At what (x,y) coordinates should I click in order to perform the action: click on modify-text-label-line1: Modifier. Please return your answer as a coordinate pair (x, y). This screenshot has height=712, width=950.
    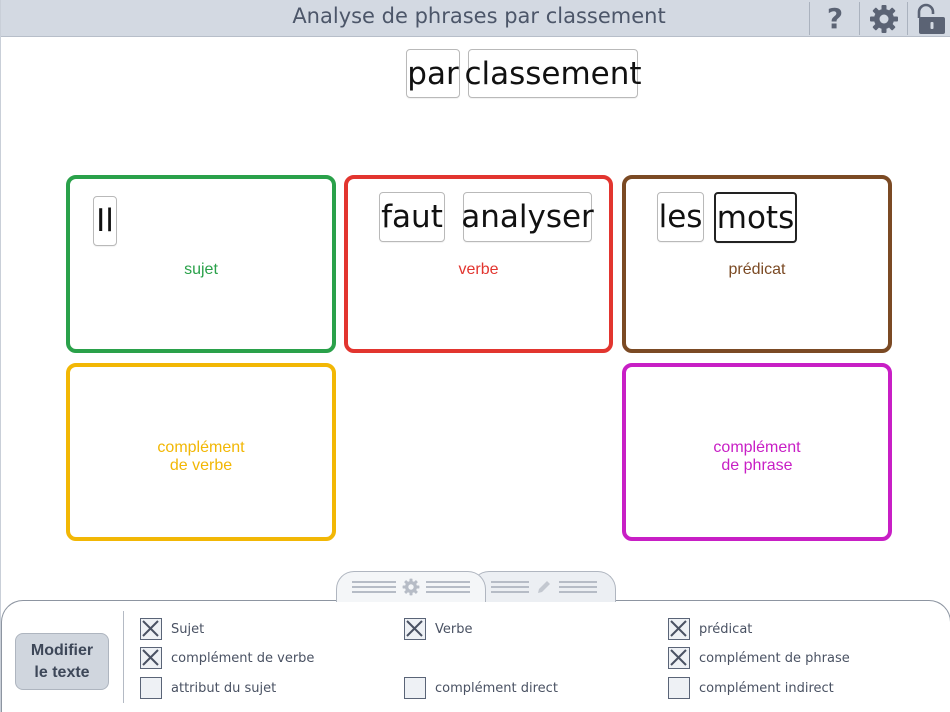
    Looking at the image, I should click on (62, 650).